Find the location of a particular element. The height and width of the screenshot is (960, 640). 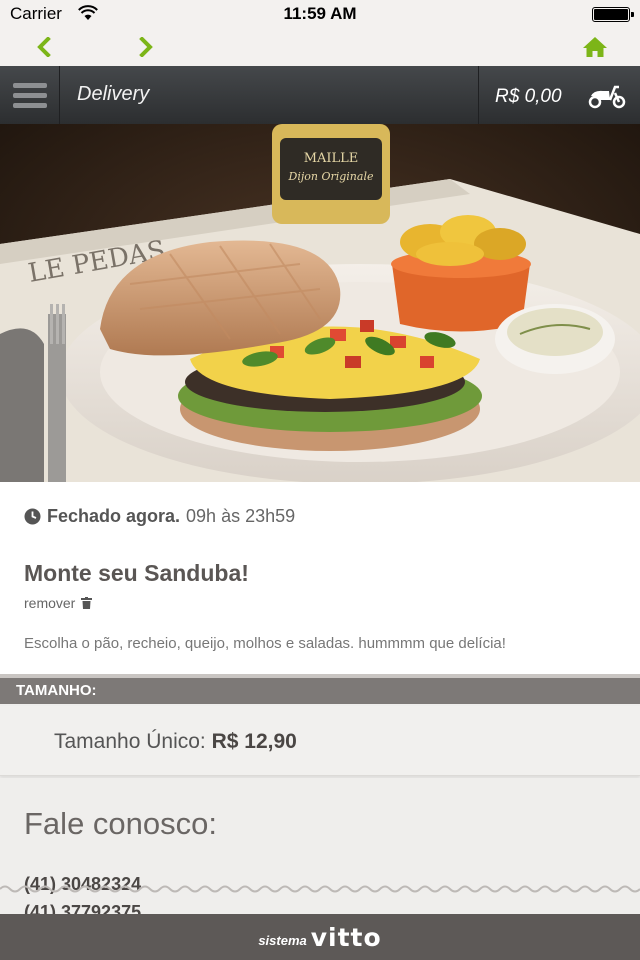

footer: sistema vitto is located at coordinates (320, 937).